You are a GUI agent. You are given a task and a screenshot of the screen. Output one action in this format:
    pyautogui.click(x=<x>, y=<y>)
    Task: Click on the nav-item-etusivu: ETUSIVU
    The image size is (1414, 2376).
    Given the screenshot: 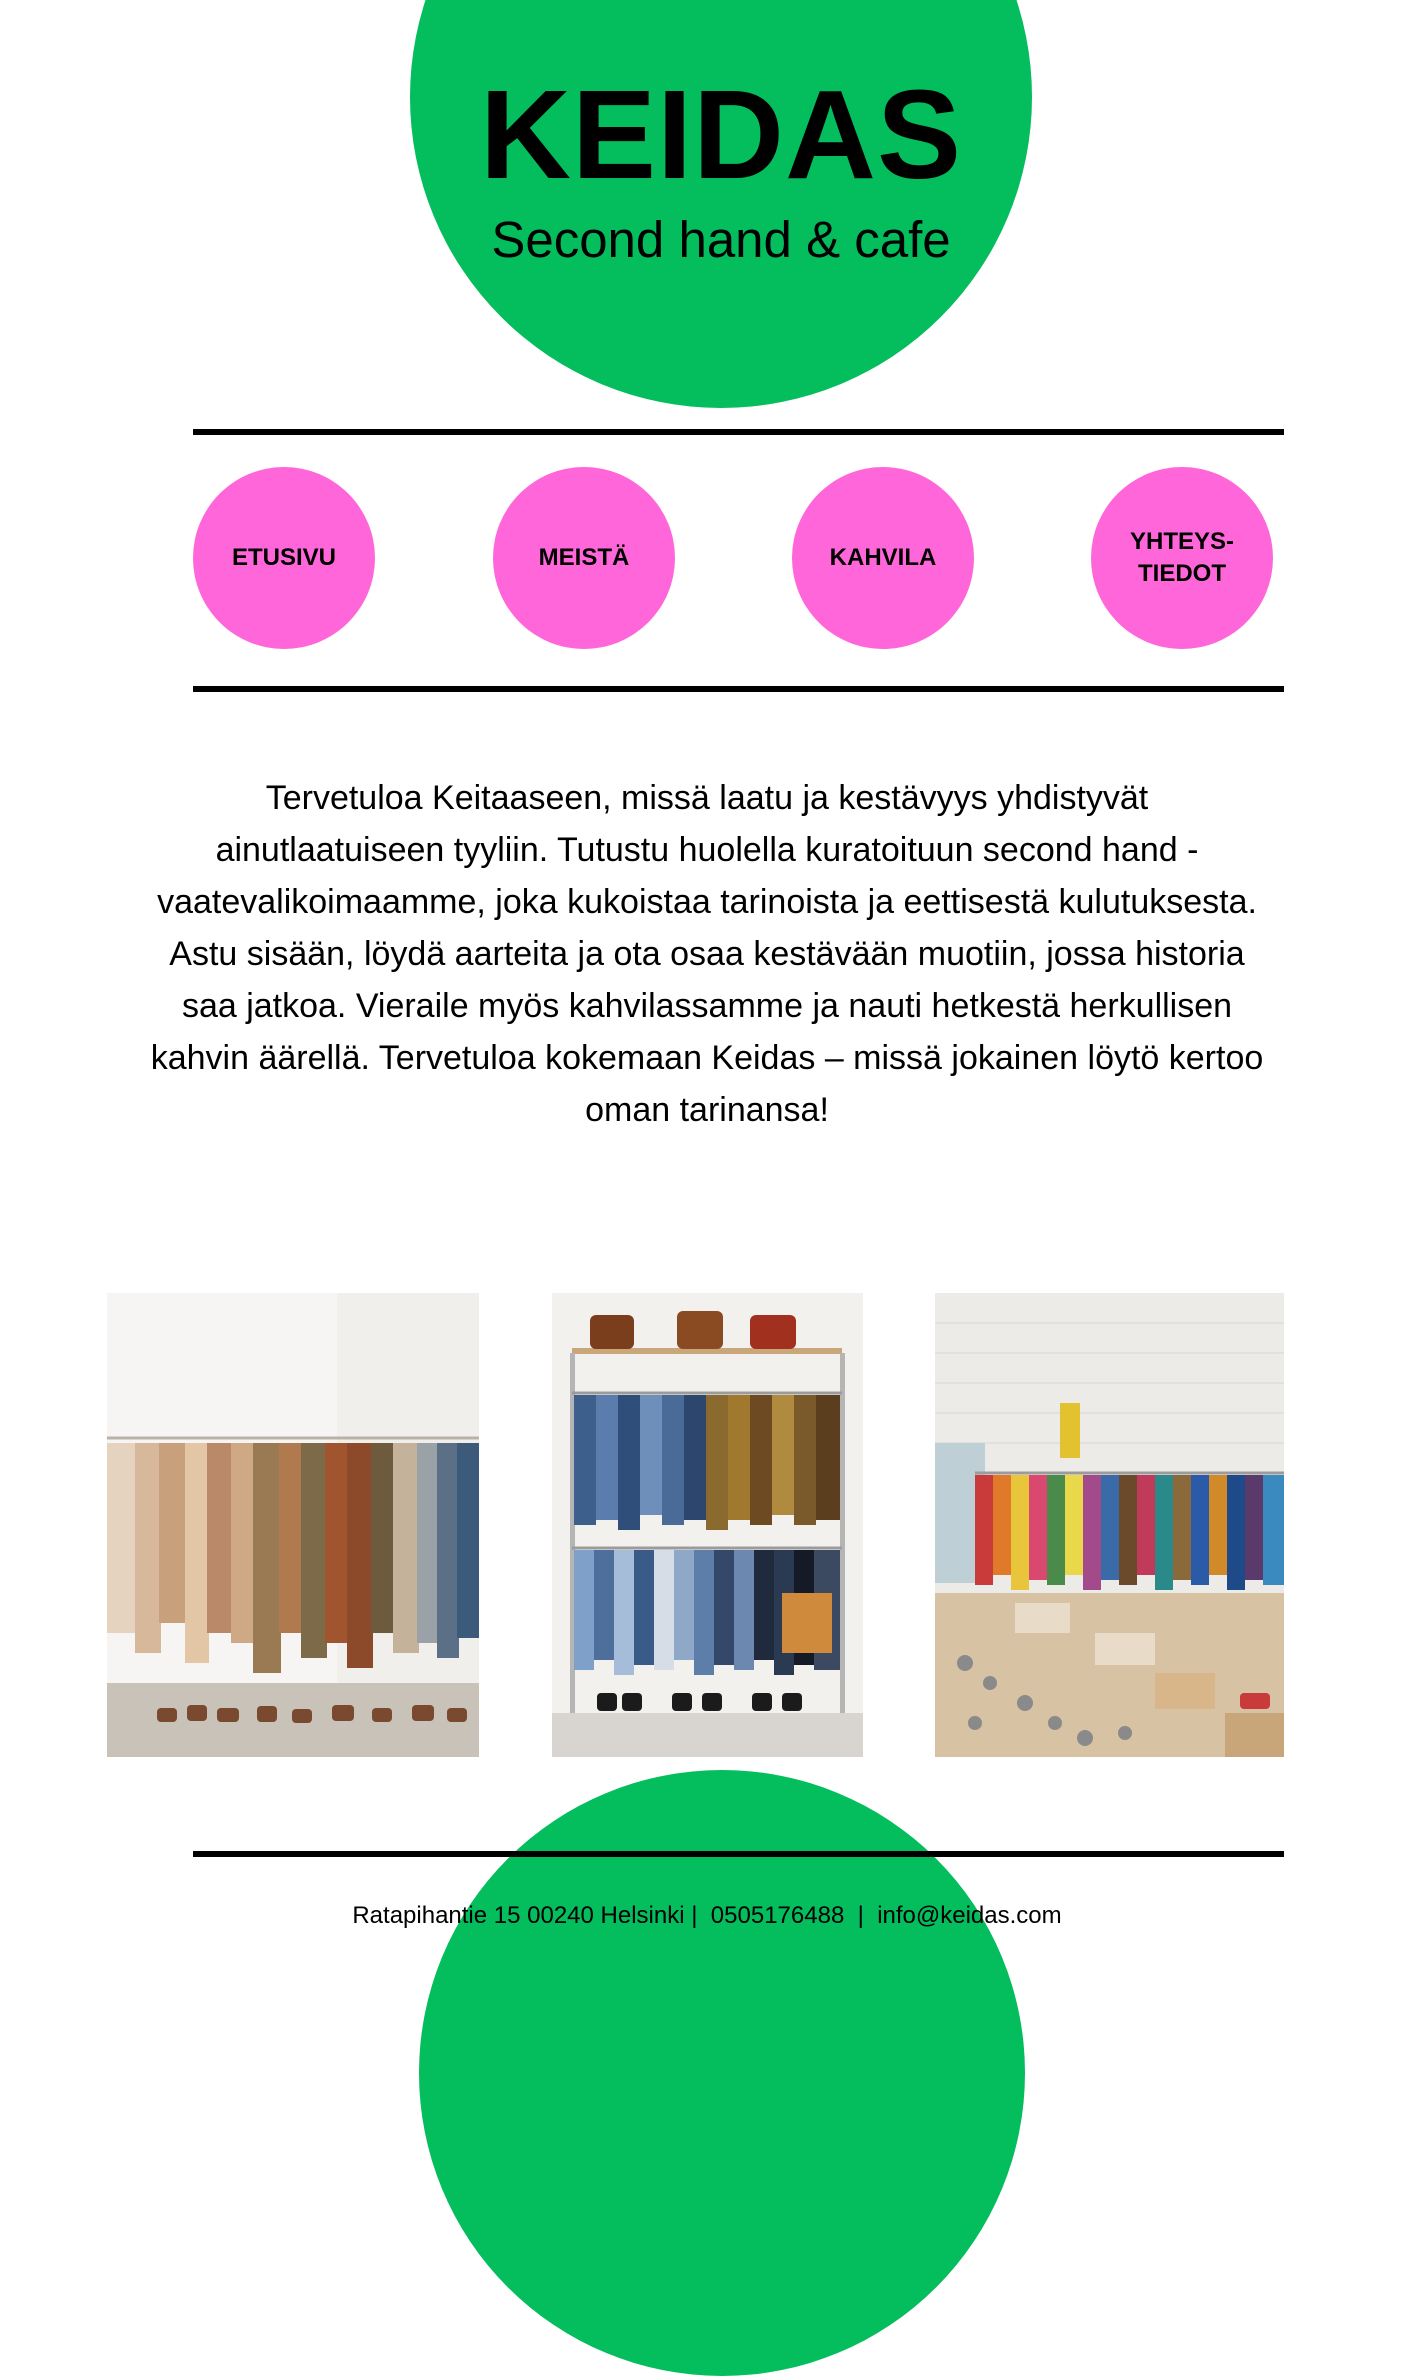 What is the action you would take?
    pyautogui.click(x=284, y=558)
    